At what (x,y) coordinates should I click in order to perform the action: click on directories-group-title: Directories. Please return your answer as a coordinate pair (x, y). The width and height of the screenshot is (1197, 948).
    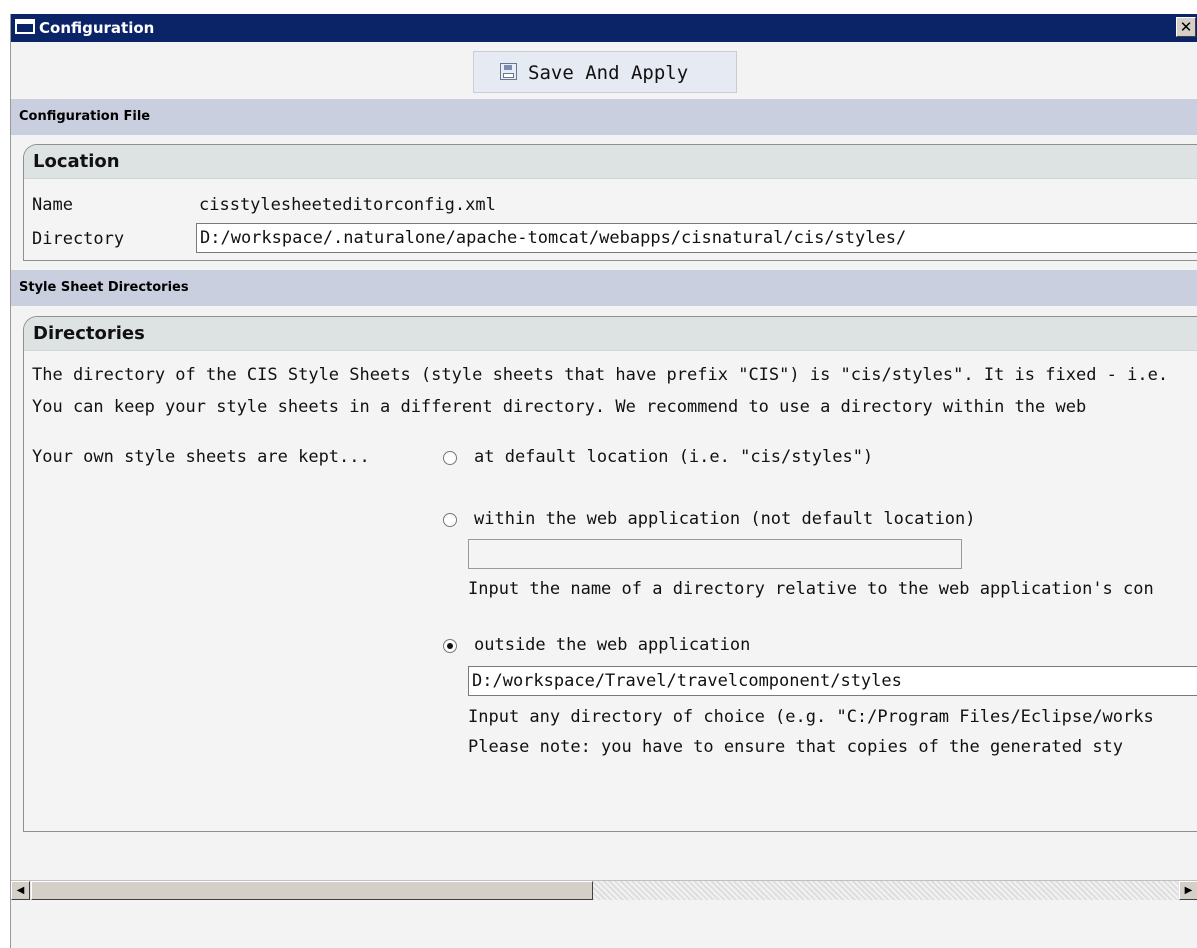
    Looking at the image, I should click on (610, 334).